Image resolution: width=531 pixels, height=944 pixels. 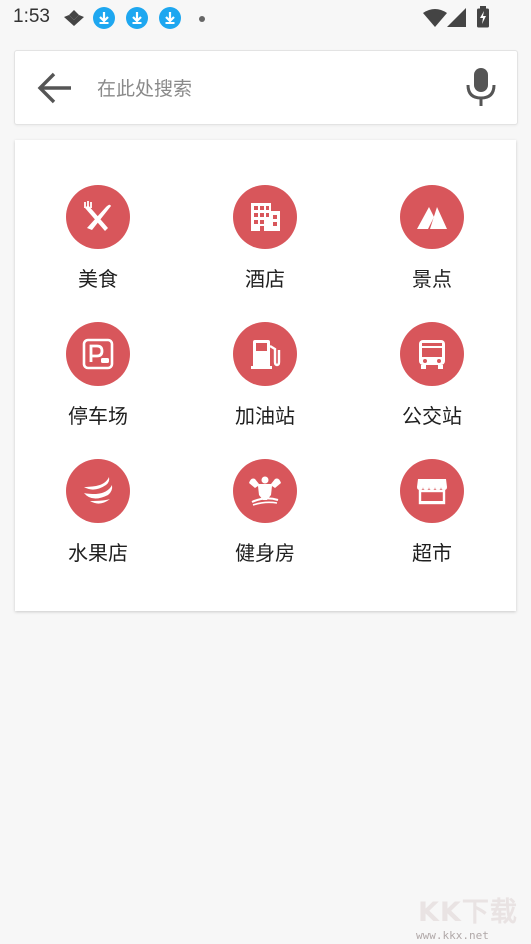 What do you see at coordinates (74, 20) in the screenshot?
I see `app-notification-icon` at bounding box center [74, 20].